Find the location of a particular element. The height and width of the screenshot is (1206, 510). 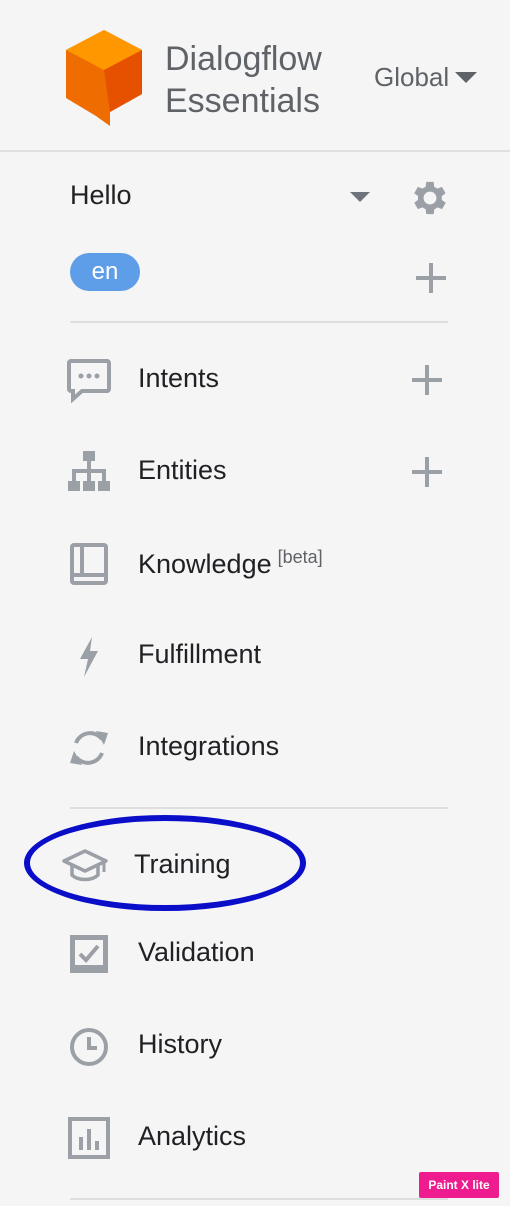

gear-icon is located at coordinates (430, 198).